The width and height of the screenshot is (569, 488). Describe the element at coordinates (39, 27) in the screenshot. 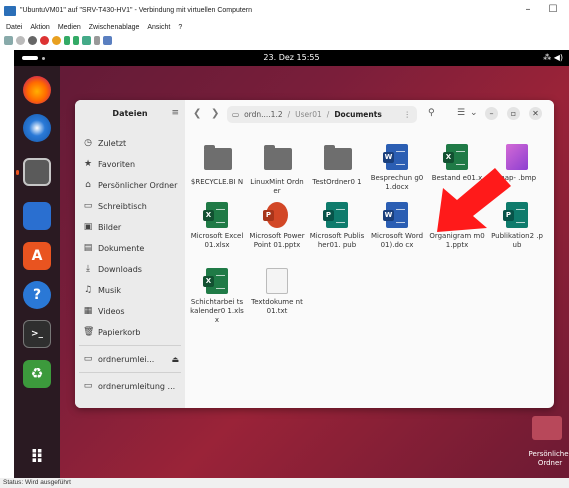

I see `menu-aktion: Aktion` at that location.